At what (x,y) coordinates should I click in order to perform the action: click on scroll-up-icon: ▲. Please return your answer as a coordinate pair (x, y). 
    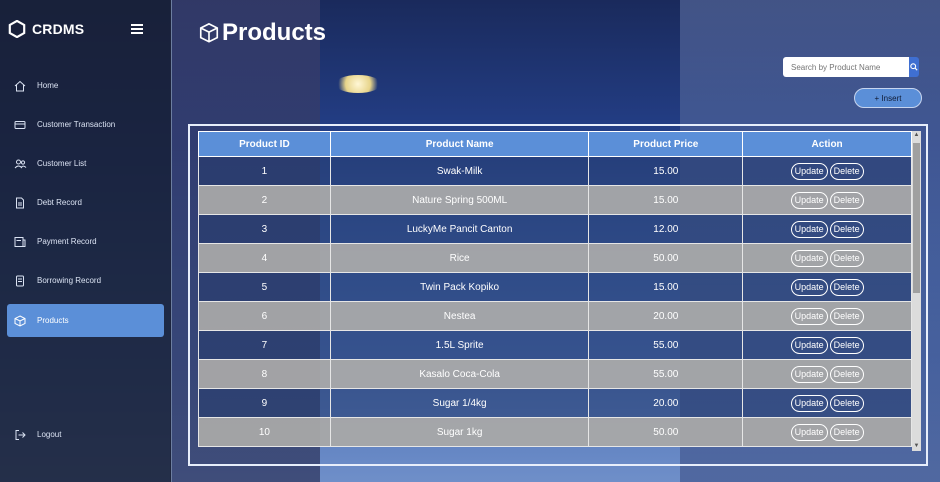
    Looking at the image, I should click on (916, 135).